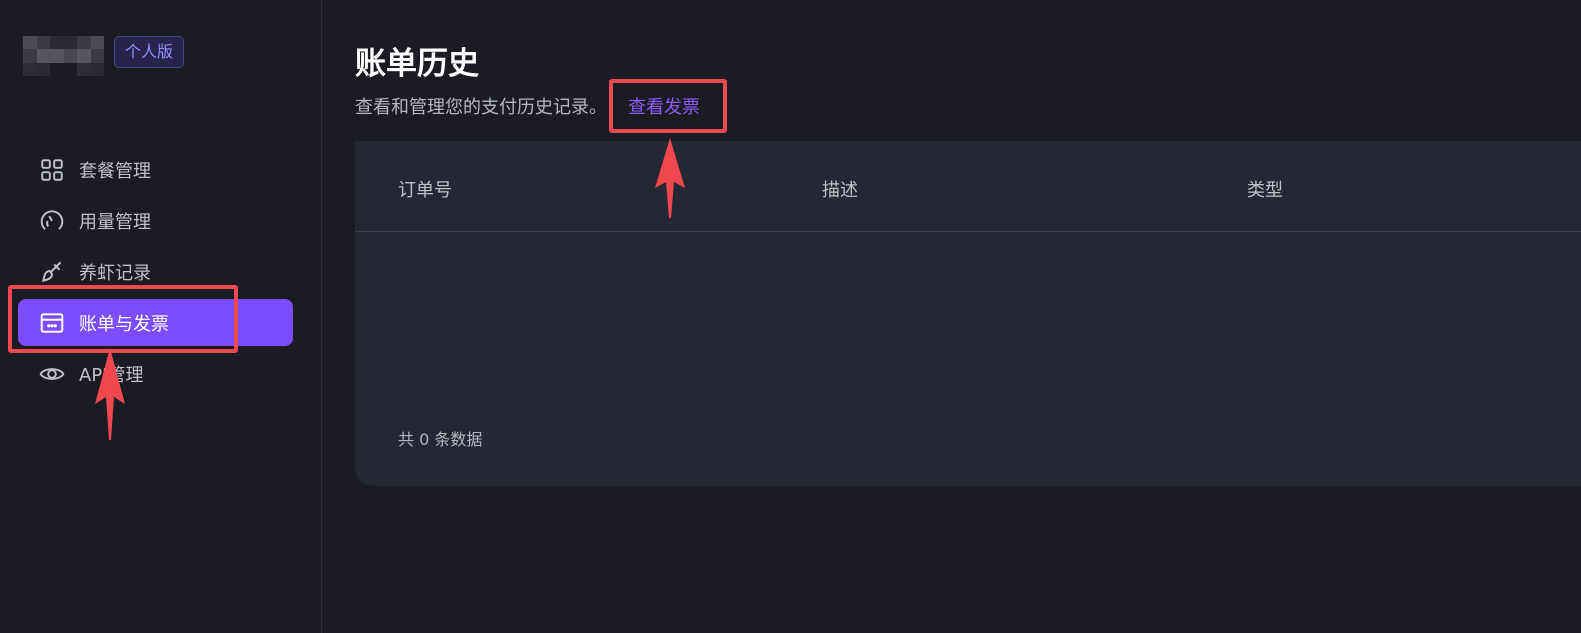 This screenshot has height=633, width=1581. What do you see at coordinates (440, 439) in the screenshot?
I see `record-count: 共 0 条数据` at bounding box center [440, 439].